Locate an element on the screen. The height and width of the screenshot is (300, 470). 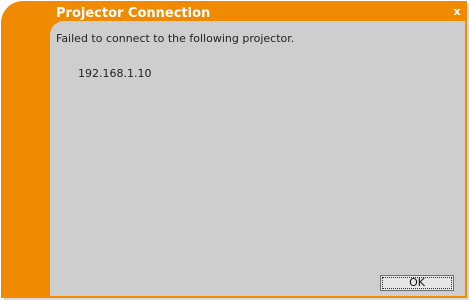
close-icon: x is located at coordinates (457, 12).